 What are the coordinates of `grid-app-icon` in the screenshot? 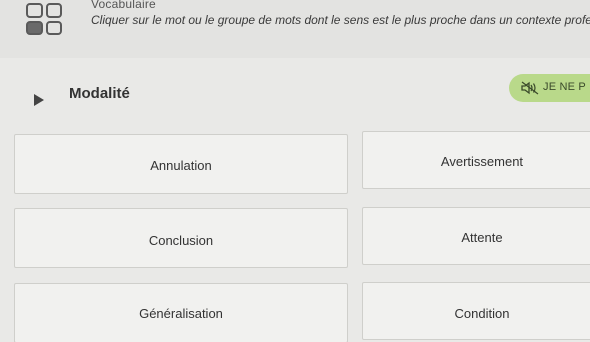 It's located at (44, 19).